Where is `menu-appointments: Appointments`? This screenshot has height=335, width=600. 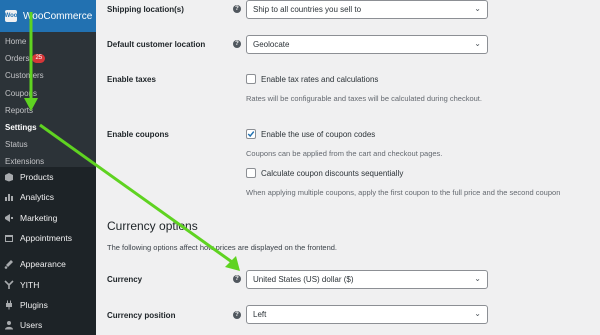 menu-appointments: Appointments is located at coordinates (48, 238).